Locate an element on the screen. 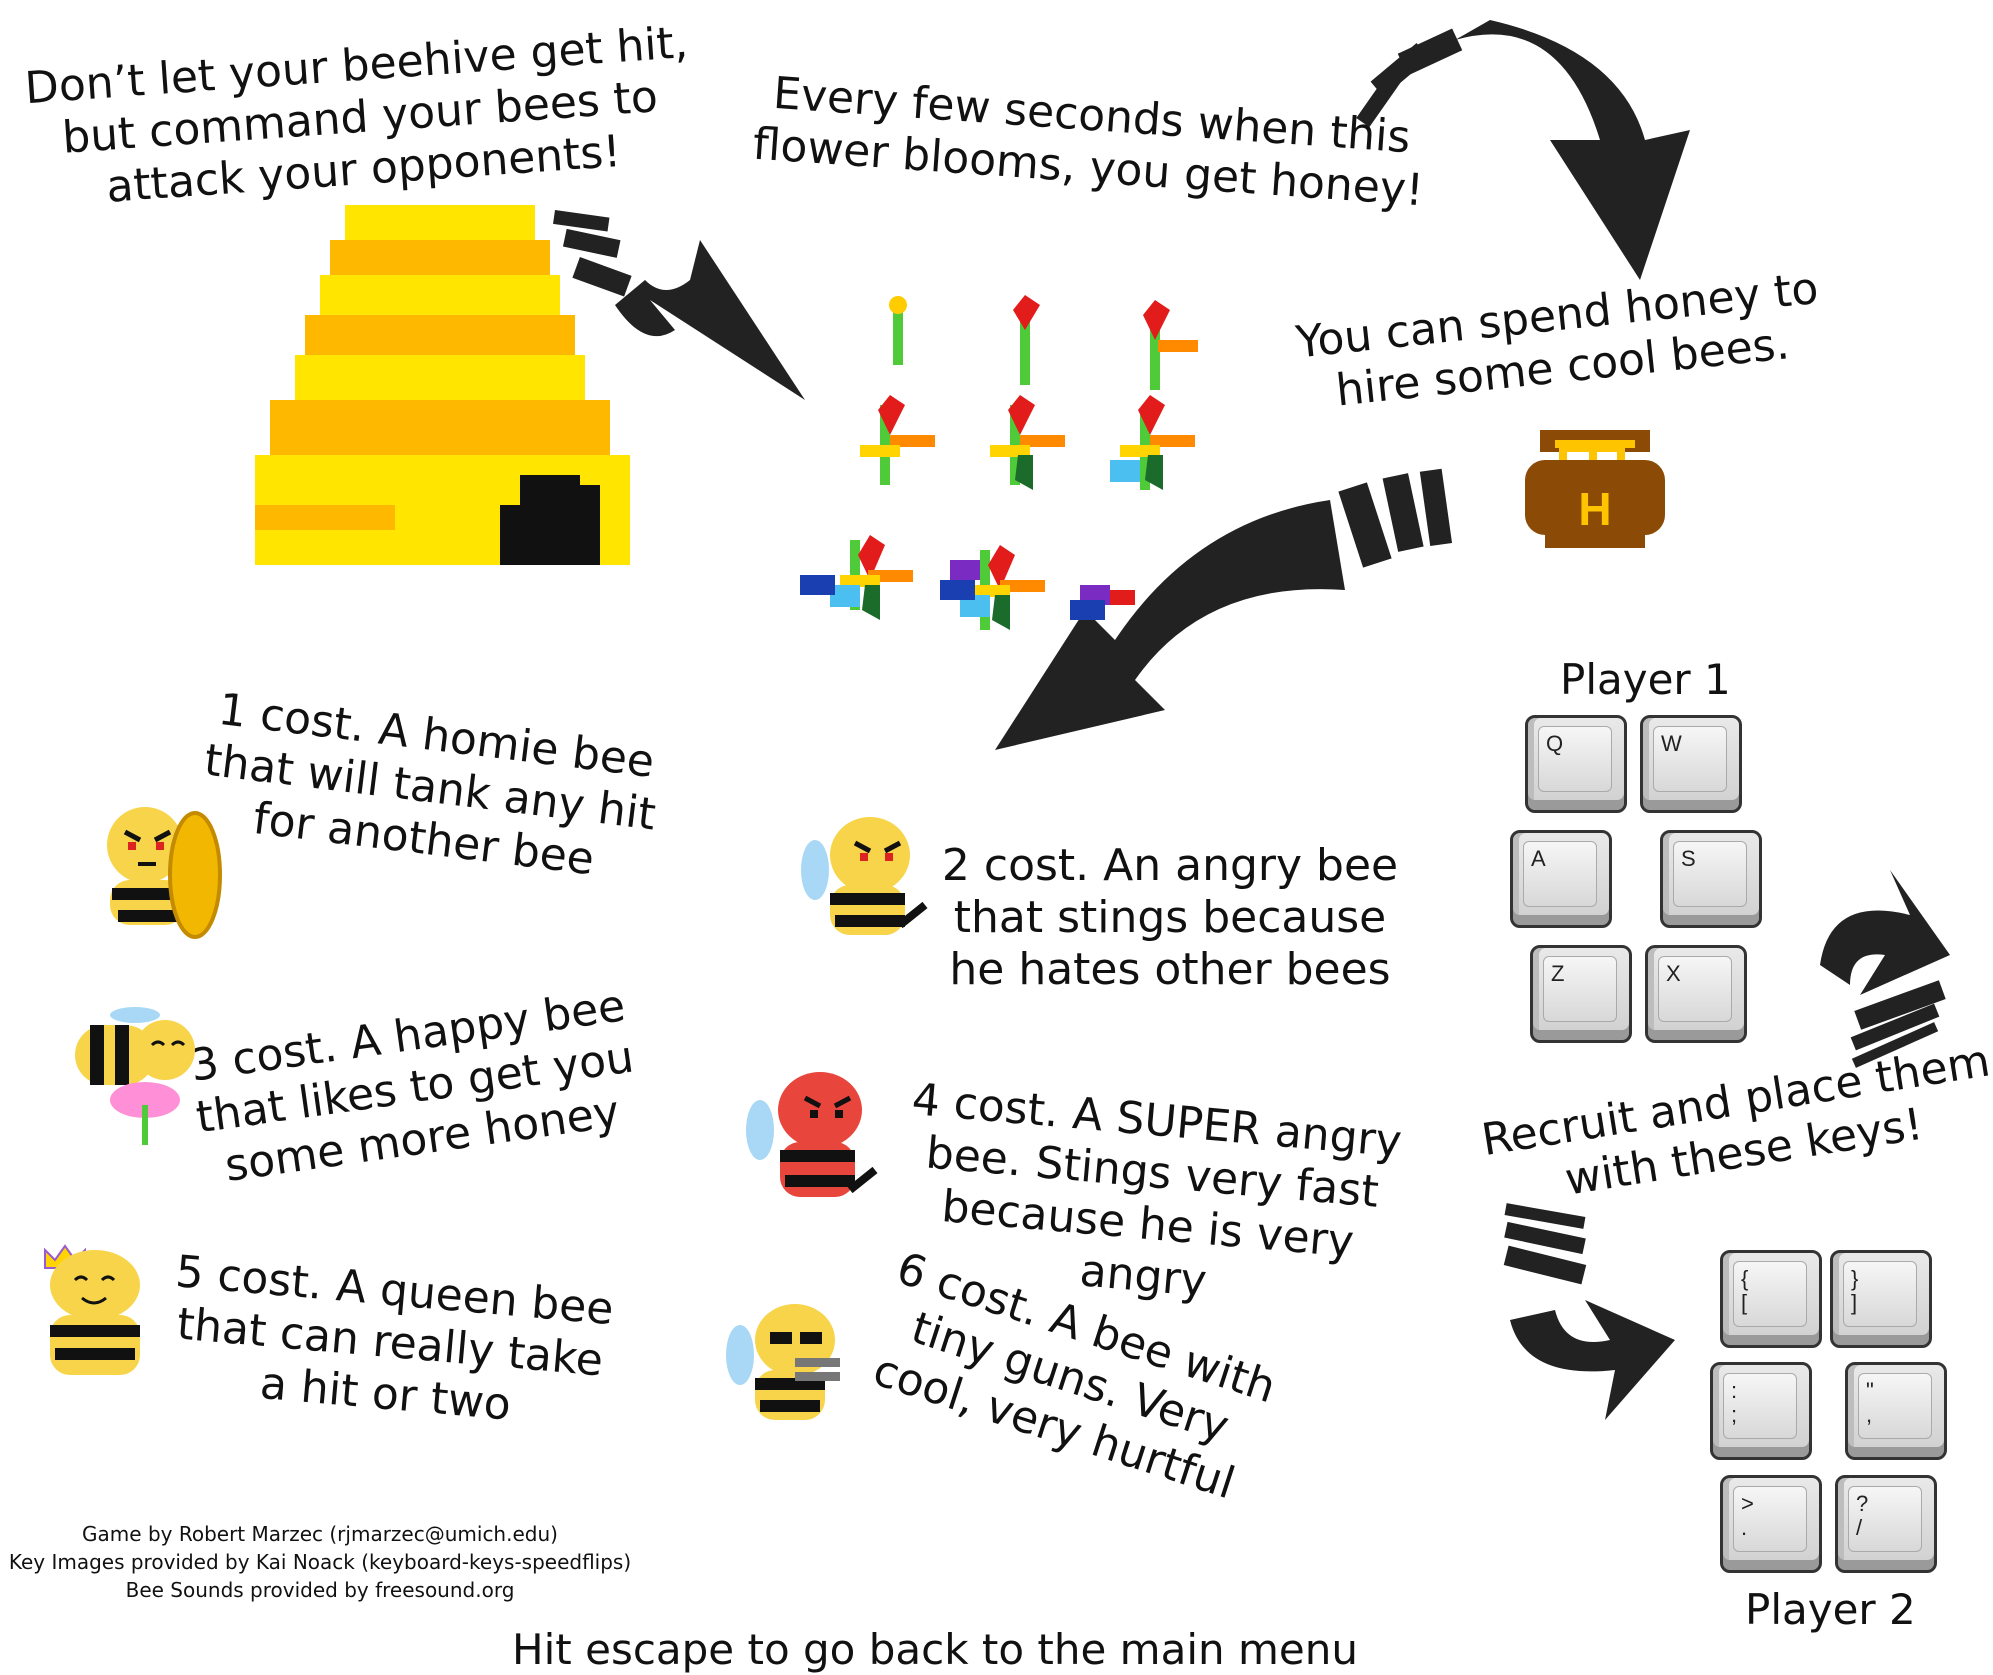 Image resolution: width=1993 pixels, height=1675 pixels. p1-key-s: S is located at coordinates (1711, 879).